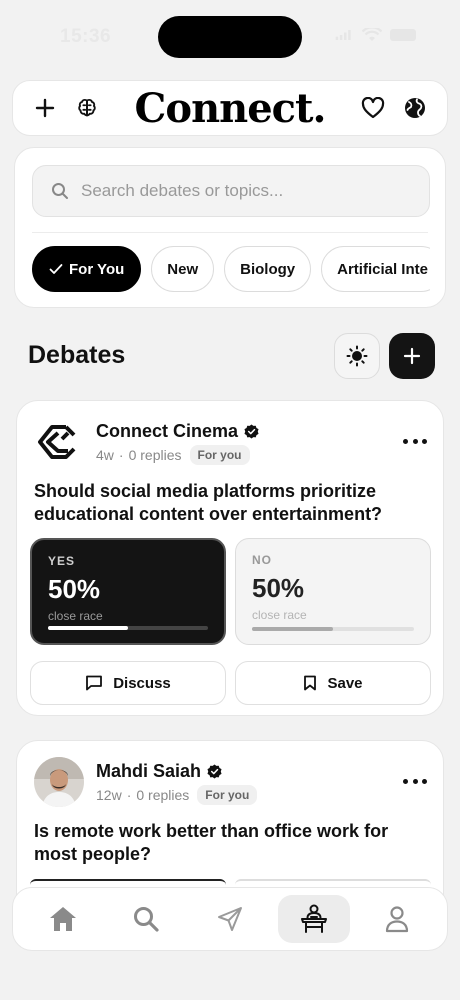 Image resolution: width=460 pixels, height=1000 pixels. I want to click on profile-icon, so click(397, 919).